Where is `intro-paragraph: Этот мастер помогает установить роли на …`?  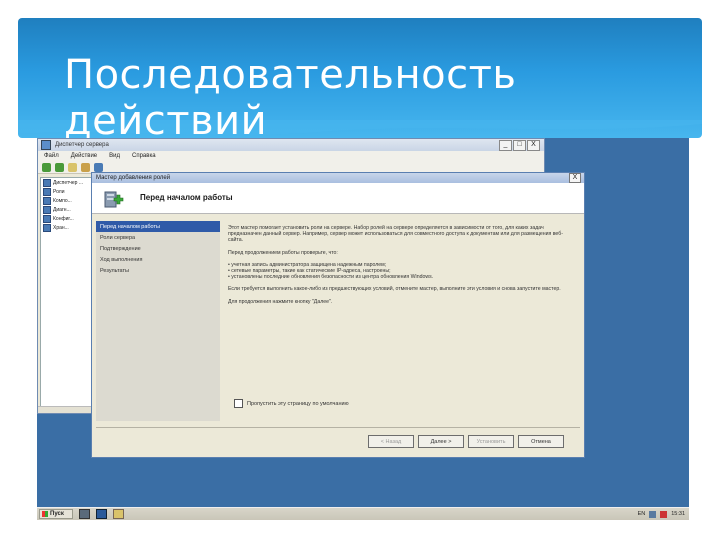
intro-paragraph: Этот мастер помогает установить роли на … is located at coordinates (395, 234).